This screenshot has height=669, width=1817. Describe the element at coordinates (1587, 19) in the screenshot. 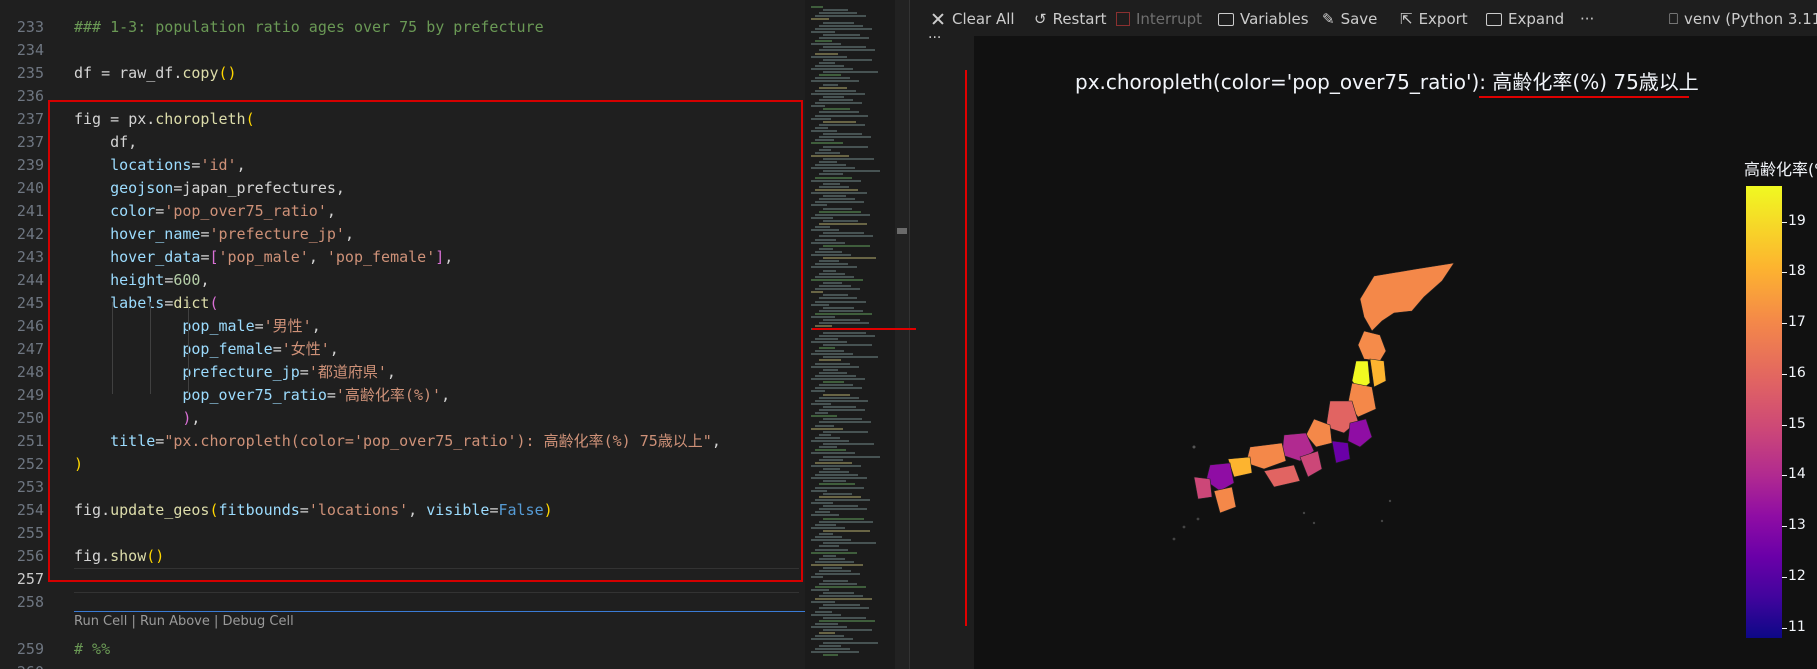

I see `more-actions-button: ···` at that location.